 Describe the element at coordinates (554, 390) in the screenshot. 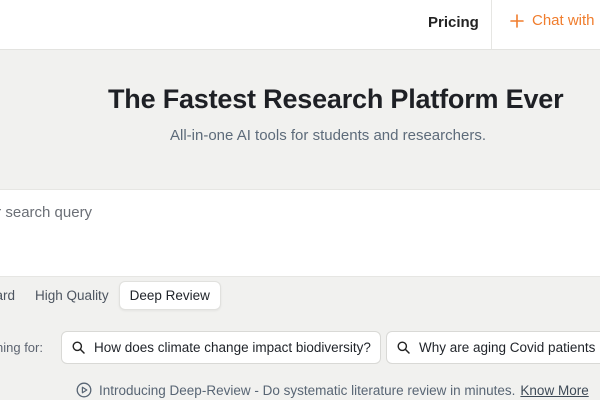

I see `know-more-link: Know More` at that location.